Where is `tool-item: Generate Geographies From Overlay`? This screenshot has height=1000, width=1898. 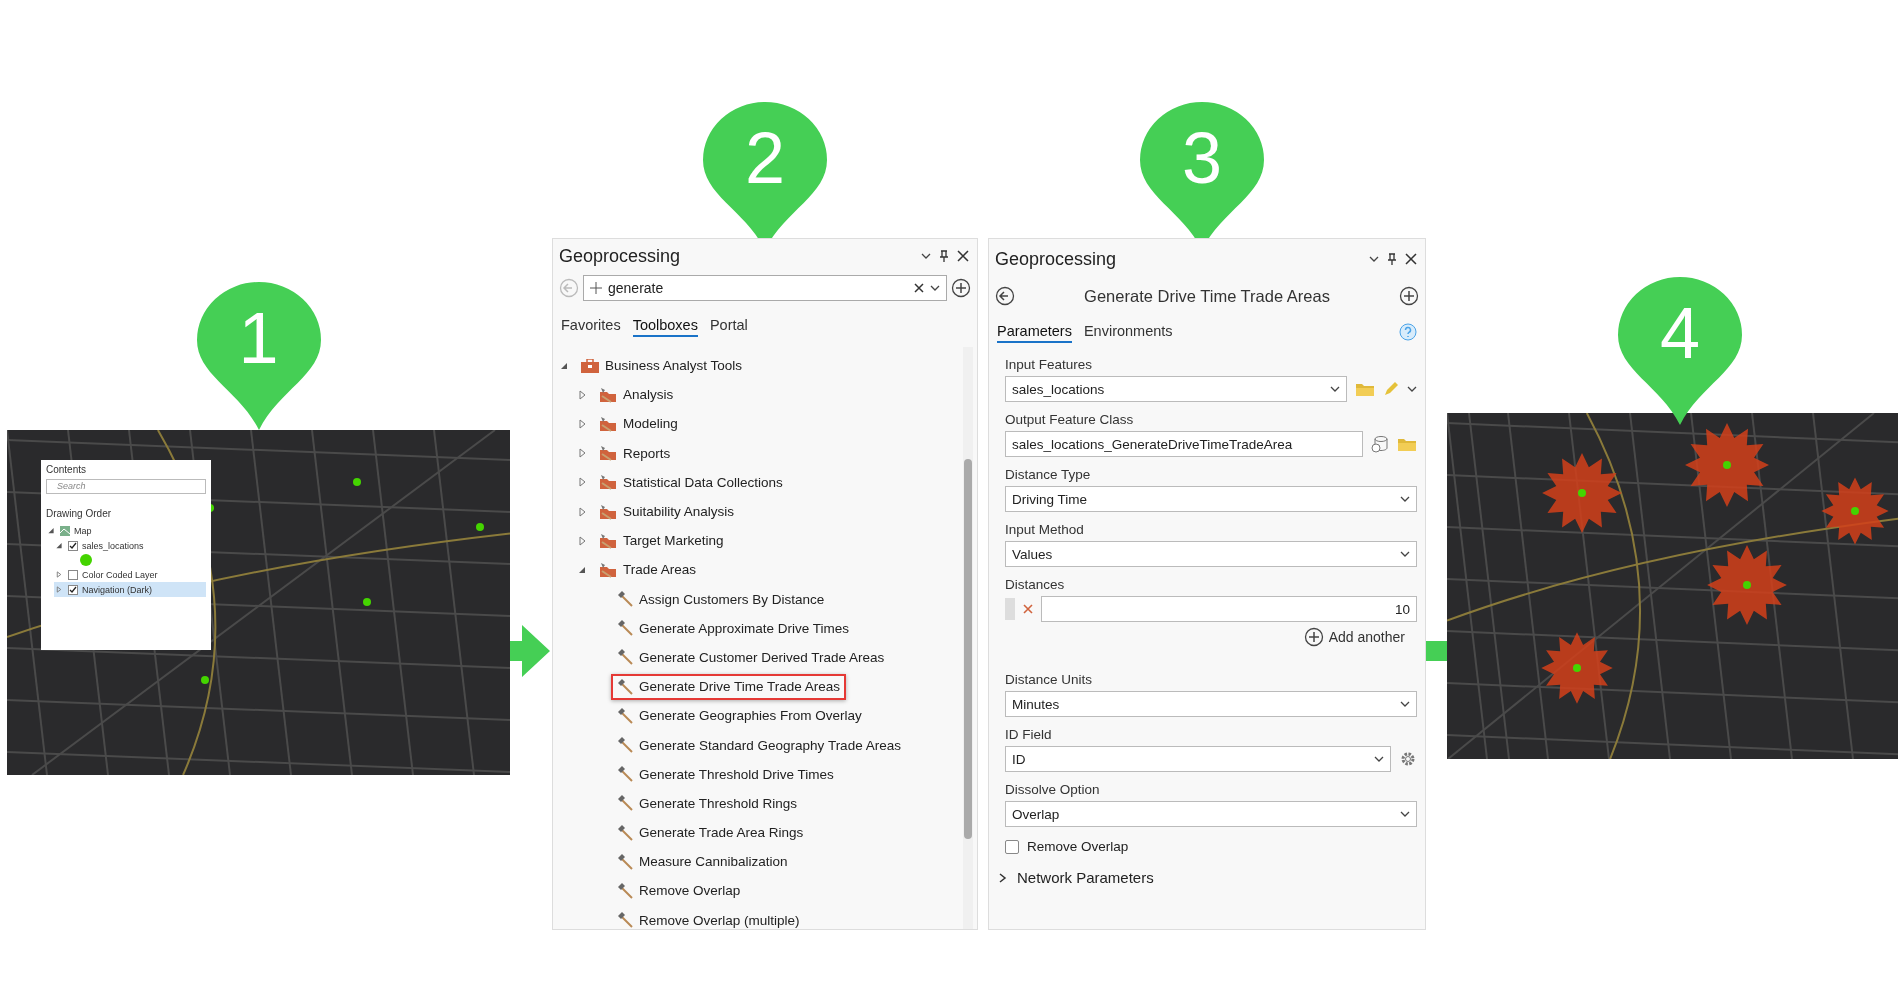
tool-item: Generate Geographies From Overlay is located at coordinates (739, 715).